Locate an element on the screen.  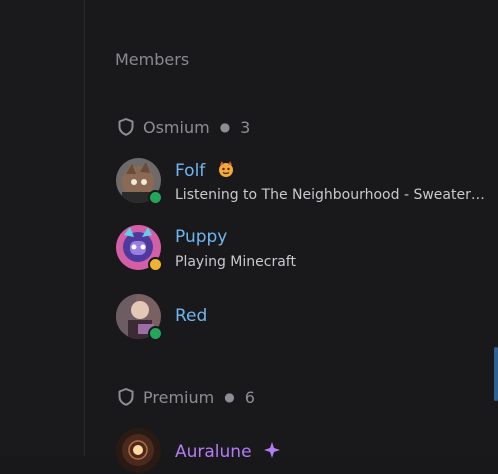
group-name: Premium is located at coordinates (179, 397).